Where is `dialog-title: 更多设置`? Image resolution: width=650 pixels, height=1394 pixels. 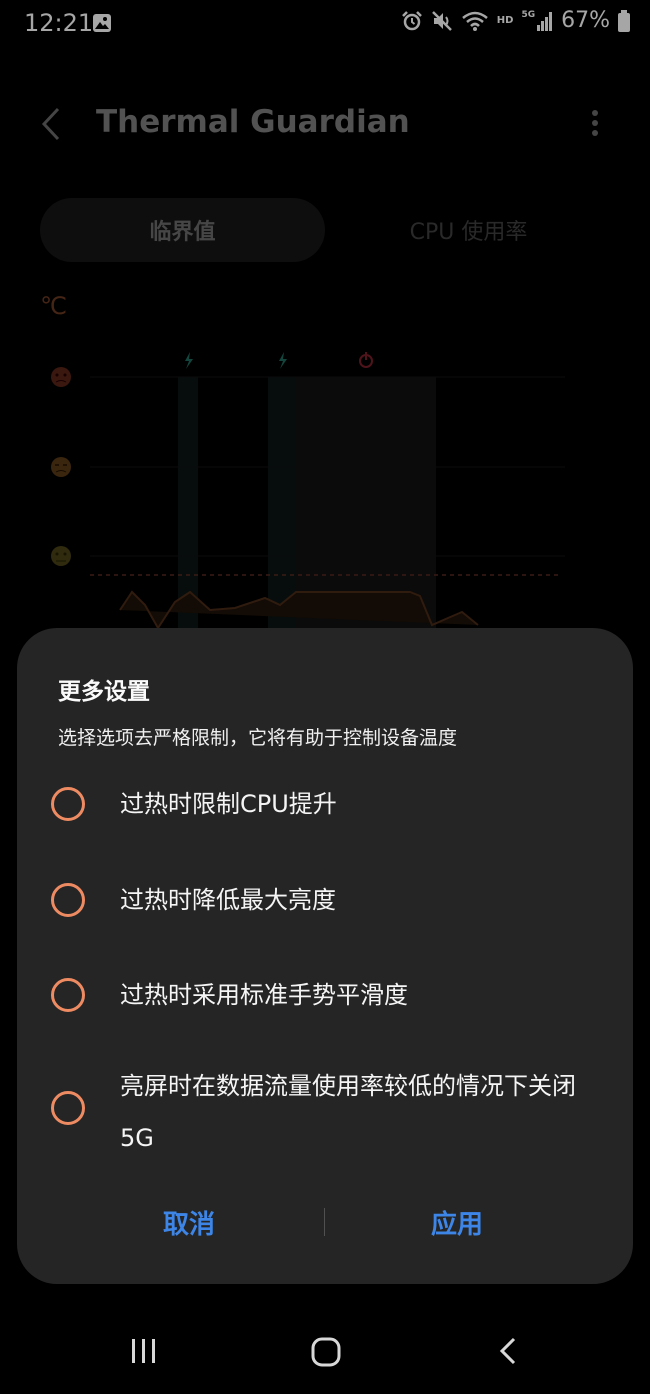
dialog-title: 更多设置 is located at coordinates (104, 692).